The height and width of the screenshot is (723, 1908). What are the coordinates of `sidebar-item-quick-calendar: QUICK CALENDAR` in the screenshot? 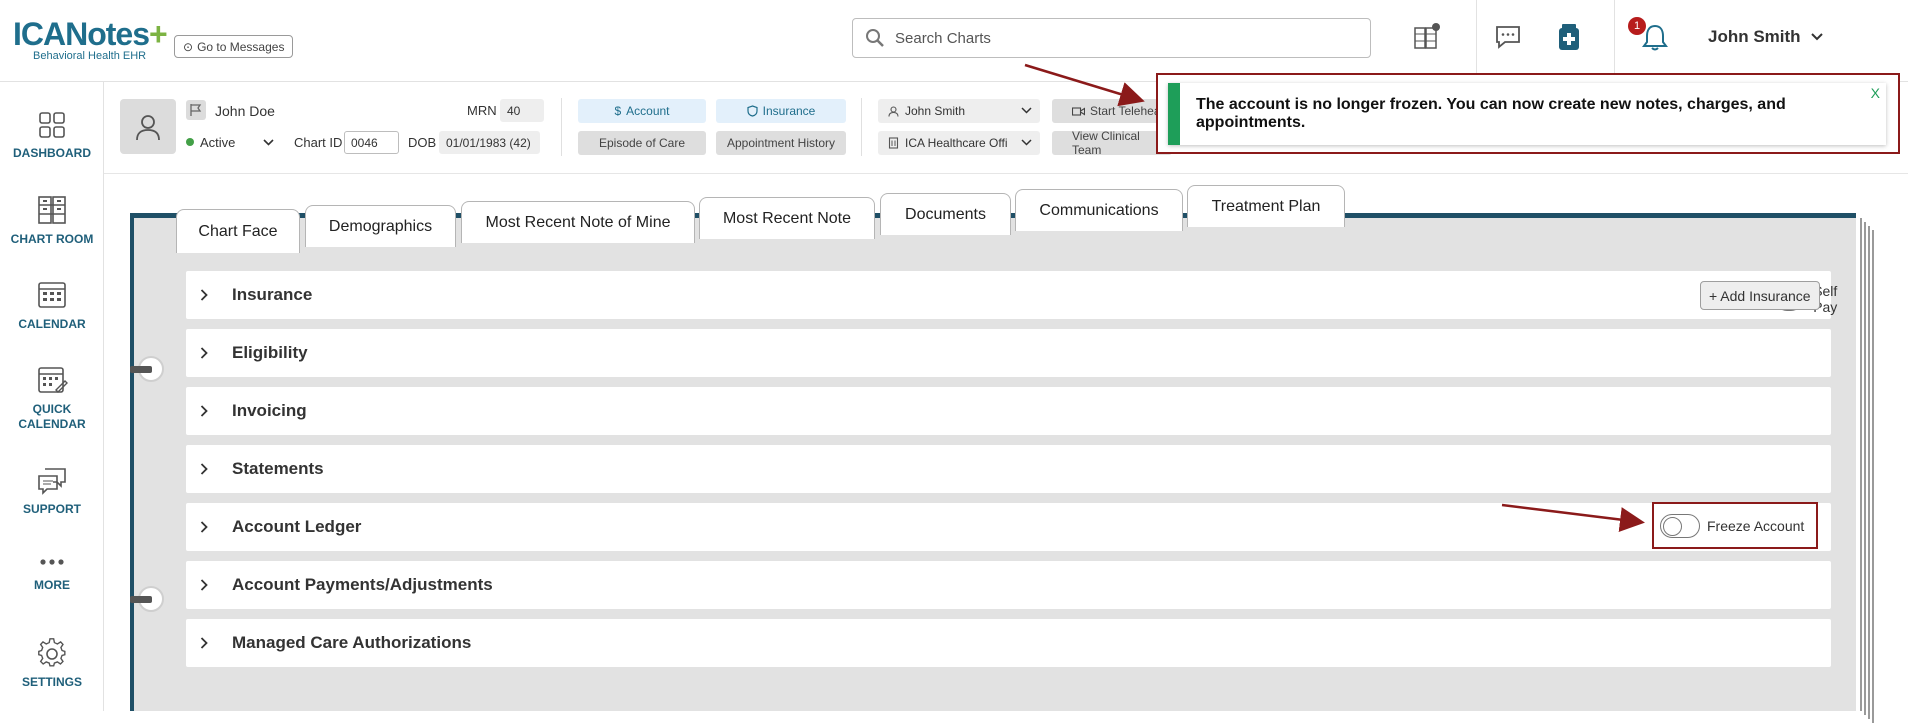 It's located at (52, 398).